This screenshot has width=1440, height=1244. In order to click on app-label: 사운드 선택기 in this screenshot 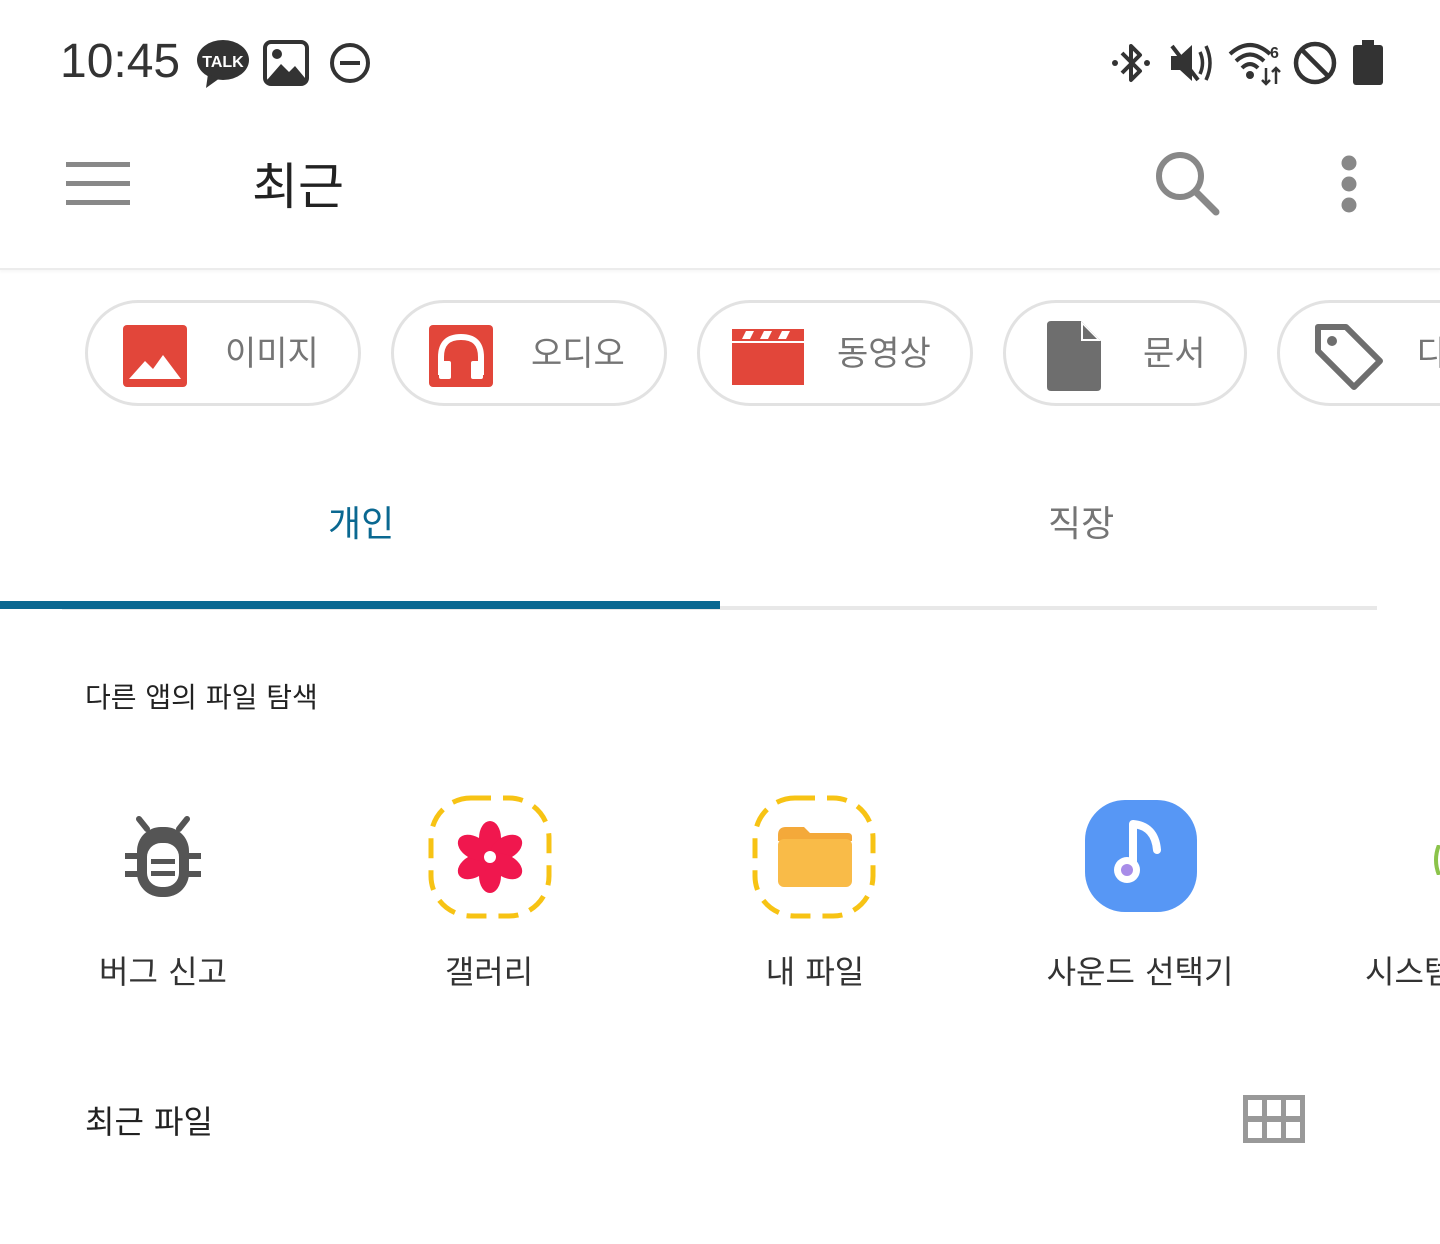, I will do `click(1140, 972)`.